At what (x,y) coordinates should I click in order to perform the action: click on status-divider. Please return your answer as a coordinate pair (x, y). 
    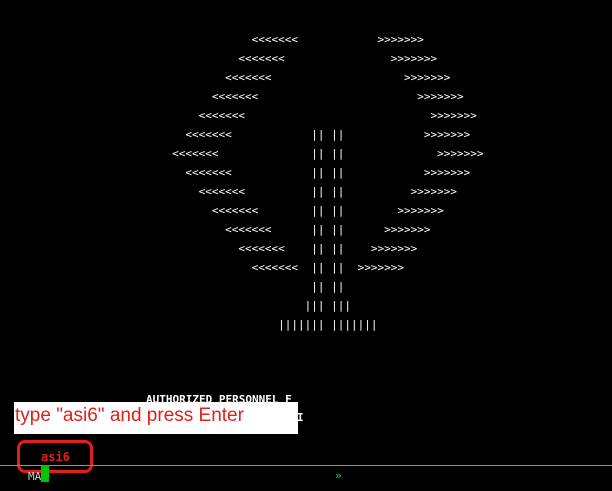
    Looking at the image, I should click on (306, 465).